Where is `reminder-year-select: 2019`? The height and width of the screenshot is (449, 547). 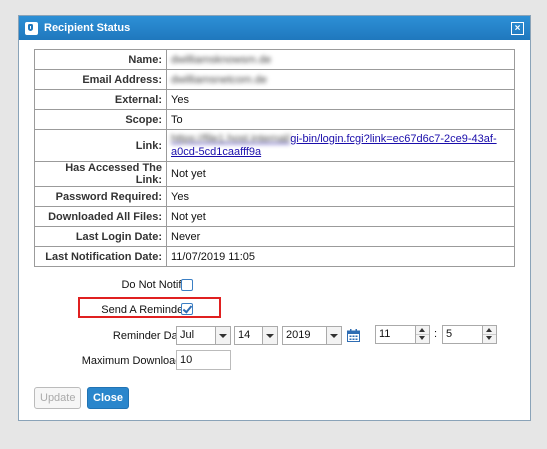
reminder-year-select: 2019 is located at coordinates (312, 335).